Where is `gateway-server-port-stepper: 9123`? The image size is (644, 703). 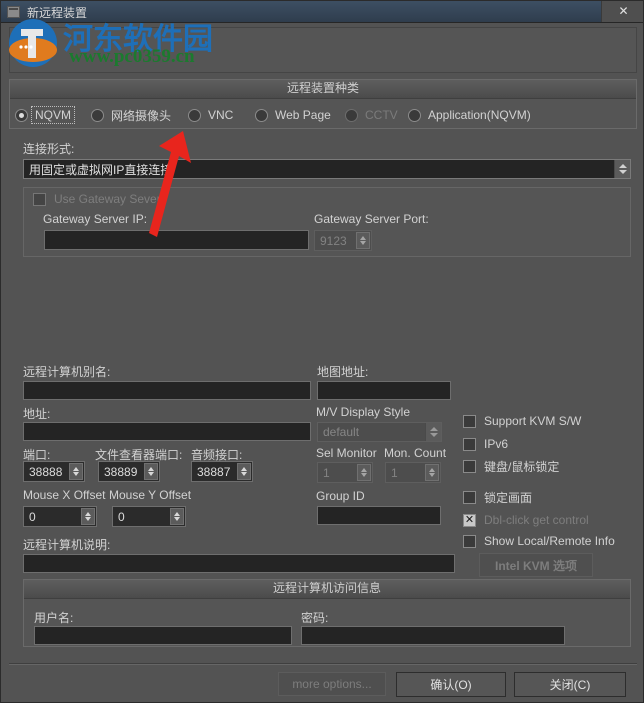
gateway-server-port-stepper: 9123 is located at coordinates (343, 240).